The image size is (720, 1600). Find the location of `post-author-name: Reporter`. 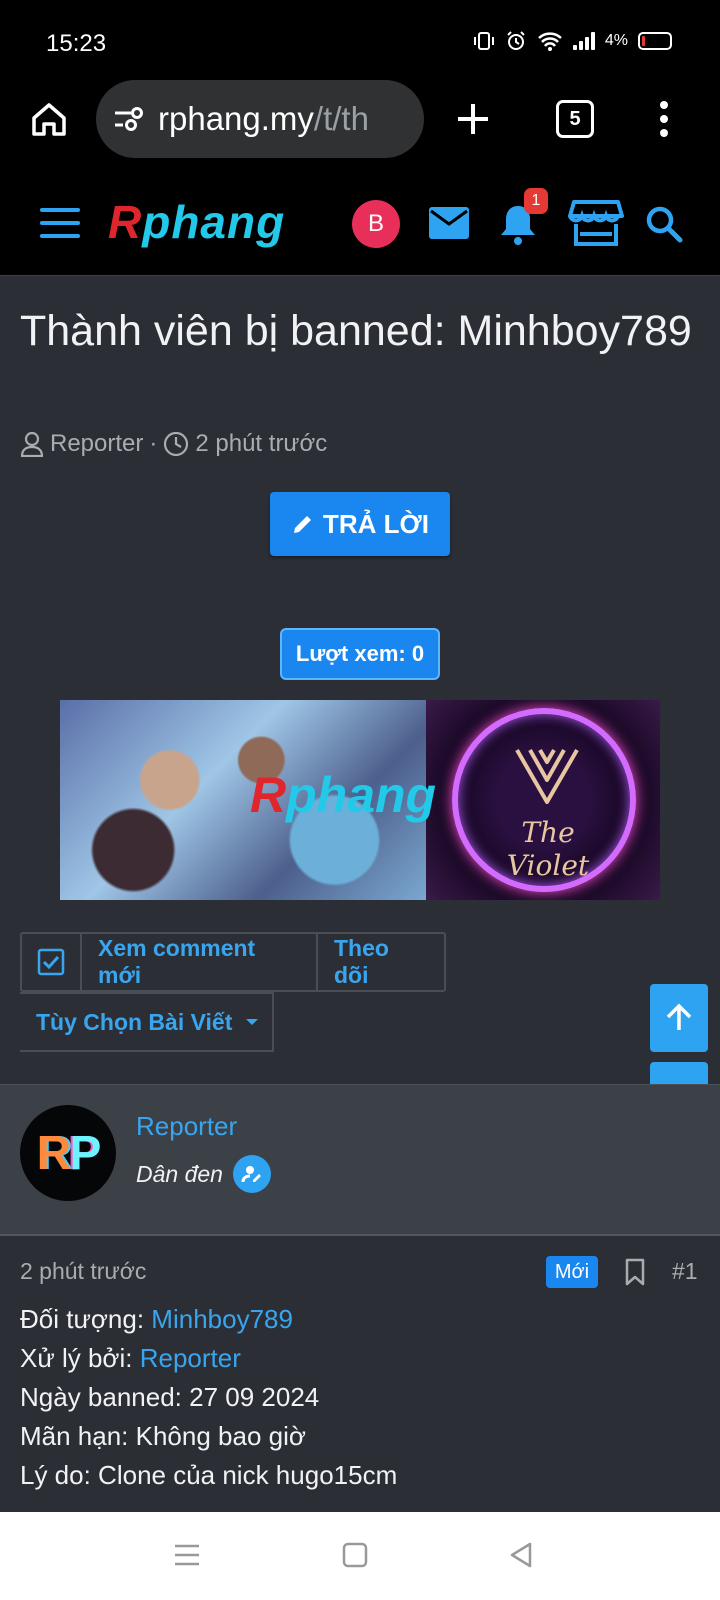

post-author-name: Reporter is located at coordinates (186, 1126).